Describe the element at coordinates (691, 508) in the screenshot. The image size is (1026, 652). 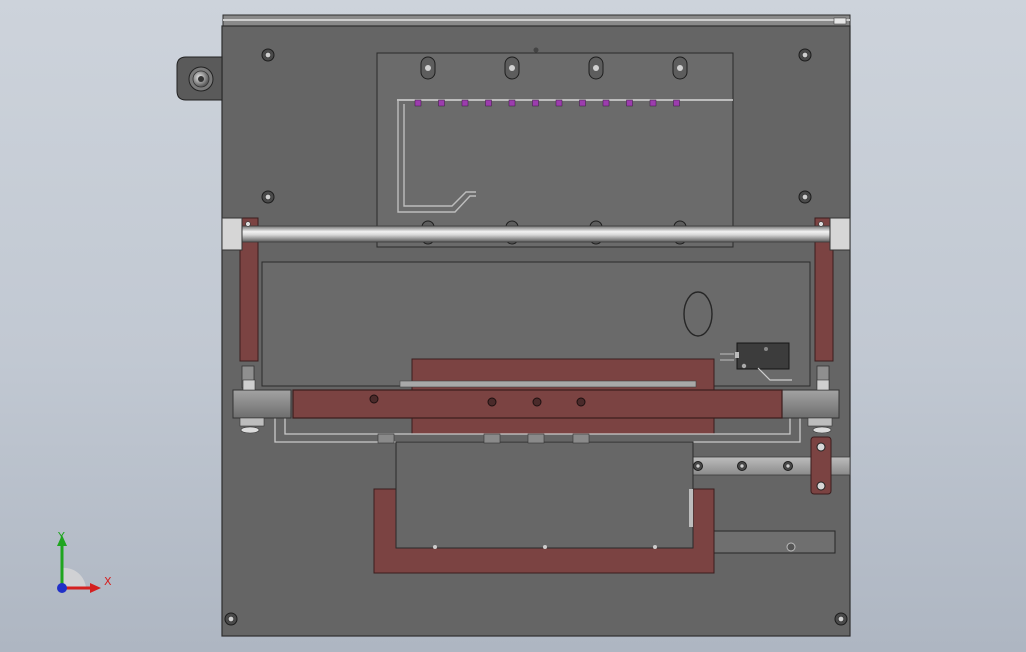
I see `block-edge` at that location.